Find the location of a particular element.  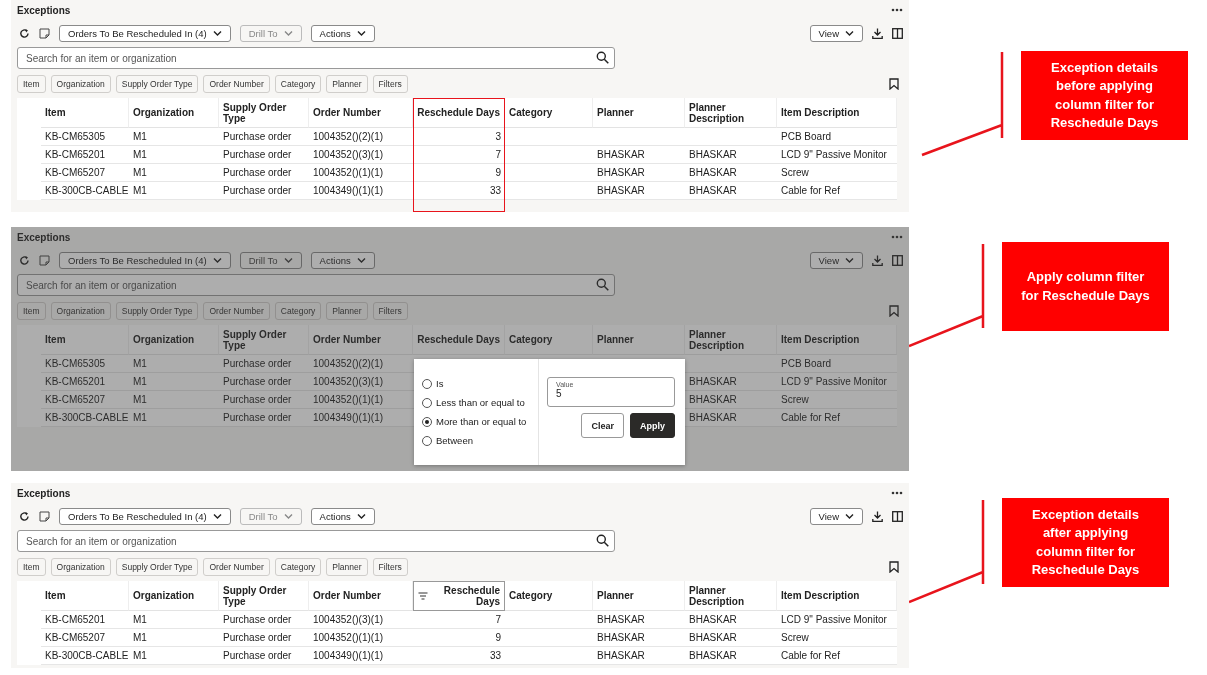

clear-button: Clear is located at coordinates (602, 425).